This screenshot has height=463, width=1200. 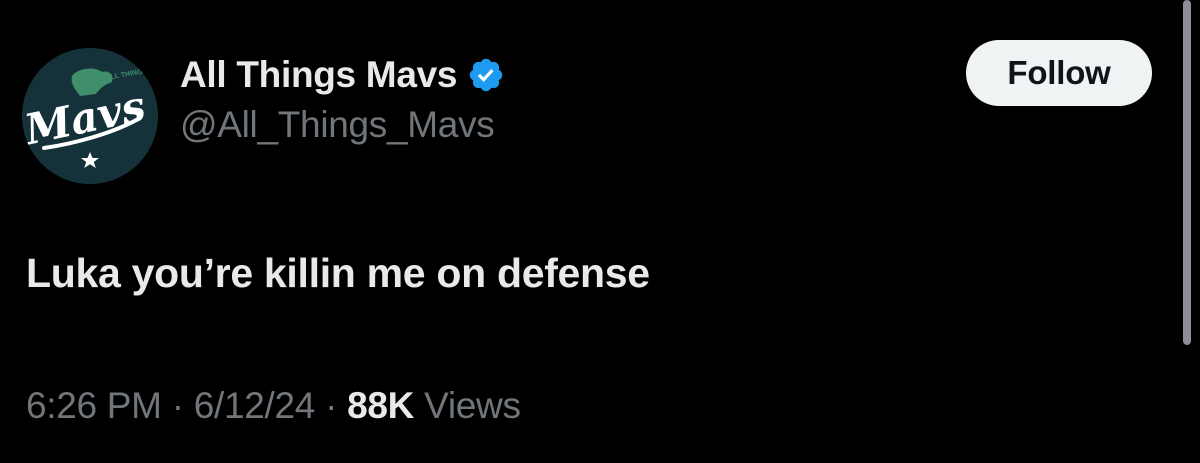 What do you see at coordinates (338, 273) in the screenshot?
I see `tweet-text: Luka you’re killin me on defense` at bounding box center [338, 273].